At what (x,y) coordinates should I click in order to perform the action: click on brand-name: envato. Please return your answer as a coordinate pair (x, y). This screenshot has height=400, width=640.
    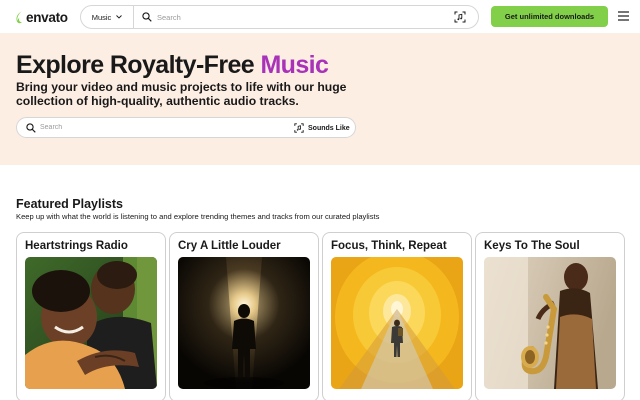
    Looking at the image, I should click on (47, 17).